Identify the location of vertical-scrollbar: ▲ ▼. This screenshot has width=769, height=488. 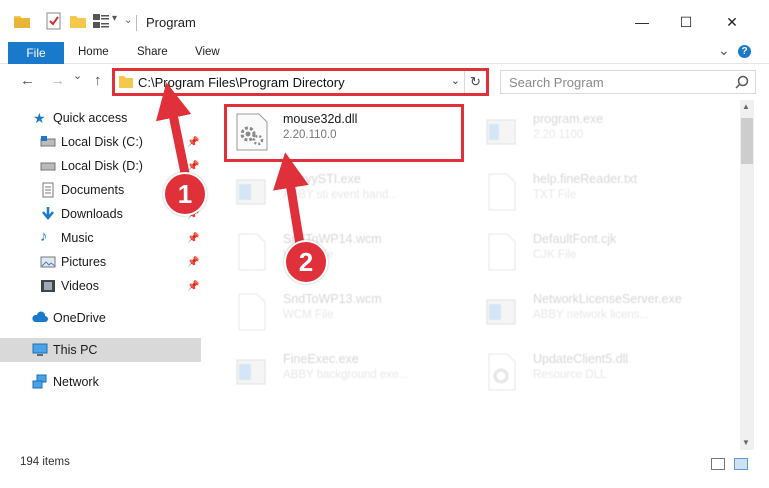
(747, 275).